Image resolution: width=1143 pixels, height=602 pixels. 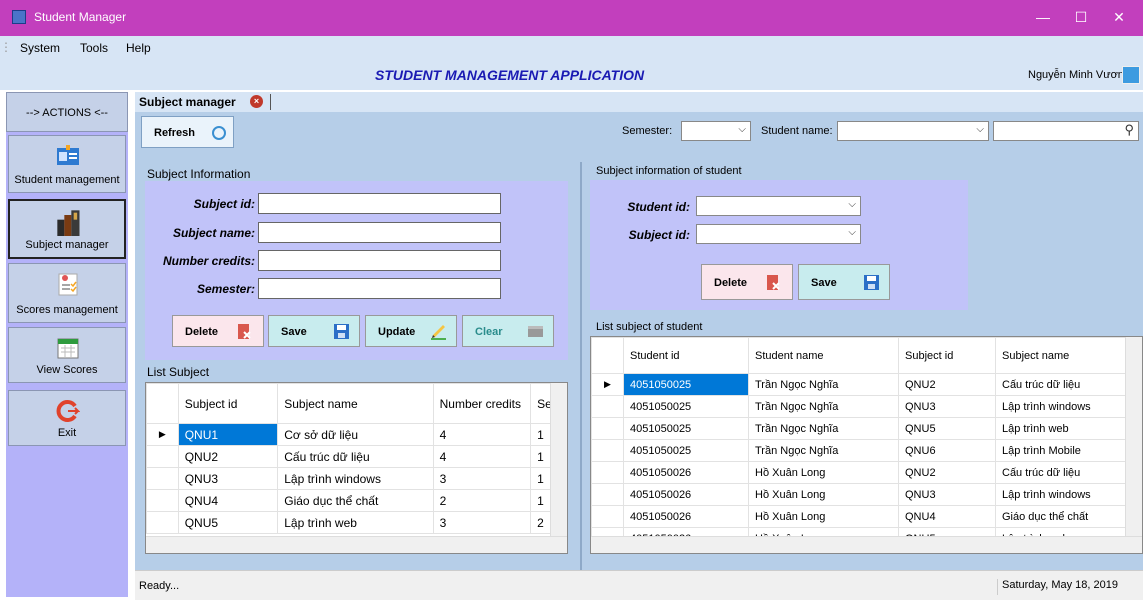 What do you see at coordinates (482, 403) in the screenshot?
I see `column-header: Number credits` at bounding box center [482, 403].